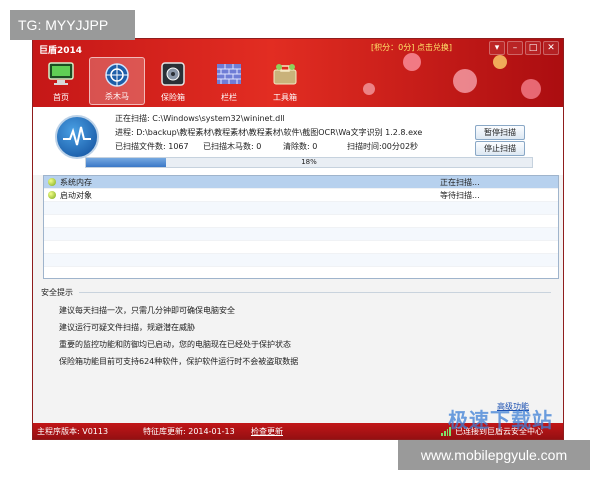 This screenshot has width=600, height=480. What do you see at coordinates (551, 48) in the screenshot?
I see `close-button: ✕` at bounding box center [551, 48].